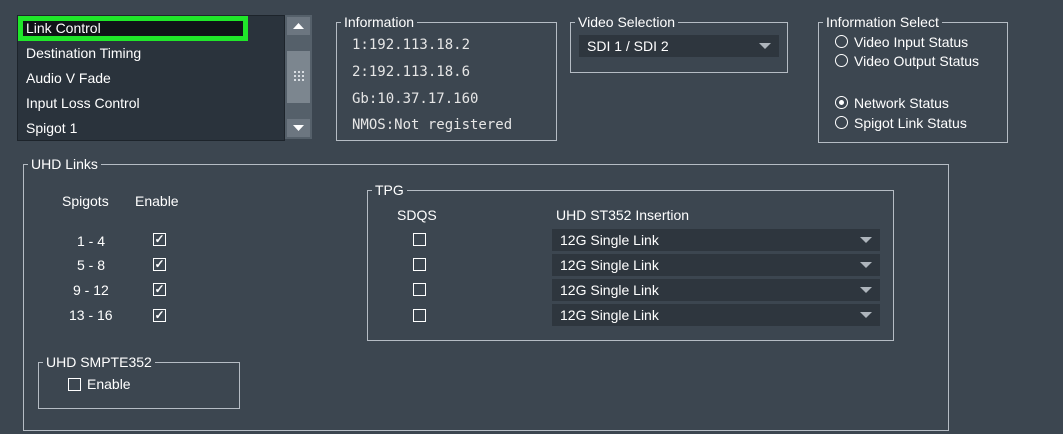 The height and width of the screenshot is (434, 1063). Describe the element at coordinates (627, 22) in the screenshot. I see `video-selection-title: Video Selection` at that location.